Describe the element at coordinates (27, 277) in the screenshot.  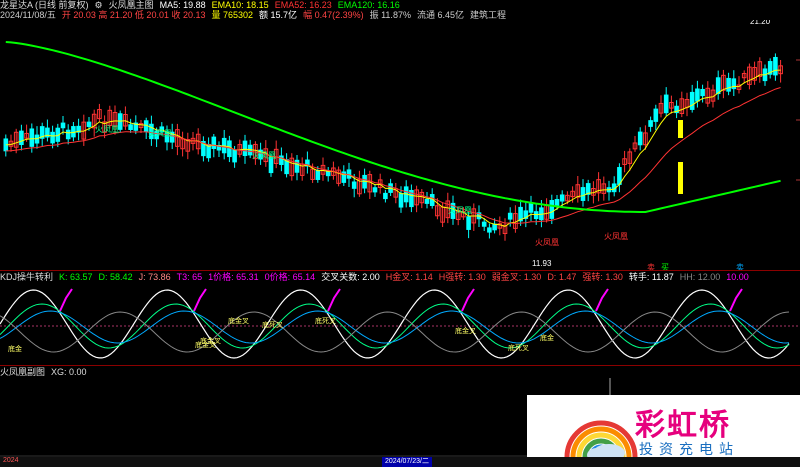
I see `kdj-value-0: KDJ操牛转利` at that location.